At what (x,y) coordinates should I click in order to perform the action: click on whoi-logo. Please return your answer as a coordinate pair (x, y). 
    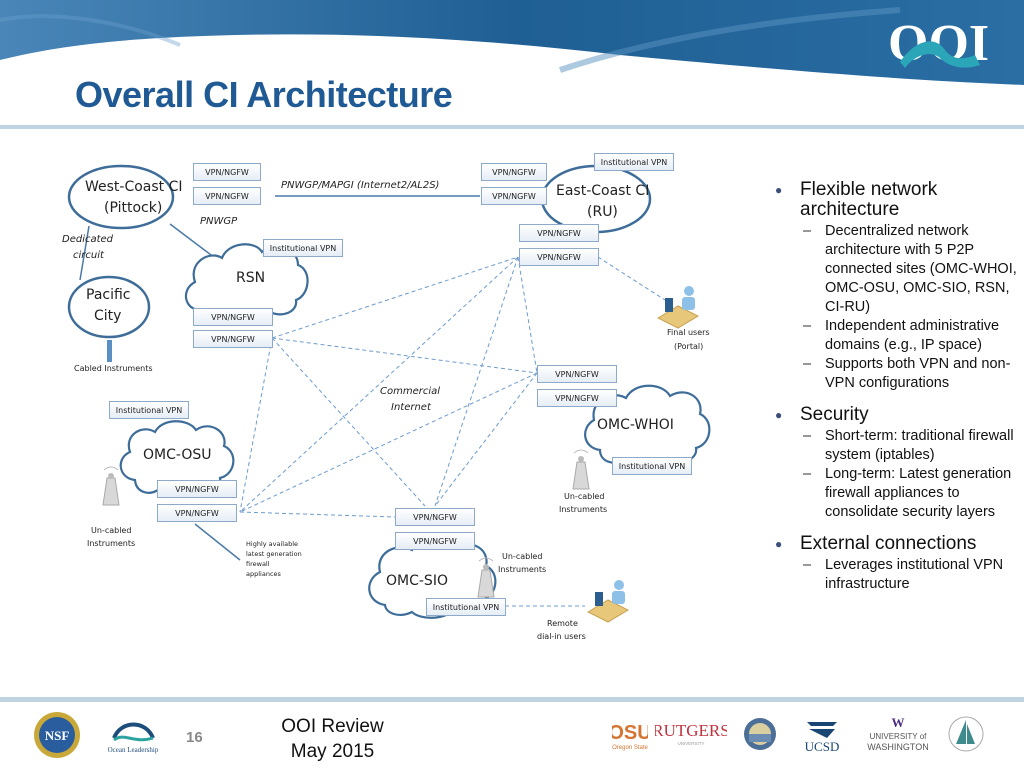
    Looking at the image, I should click on (966, 734).